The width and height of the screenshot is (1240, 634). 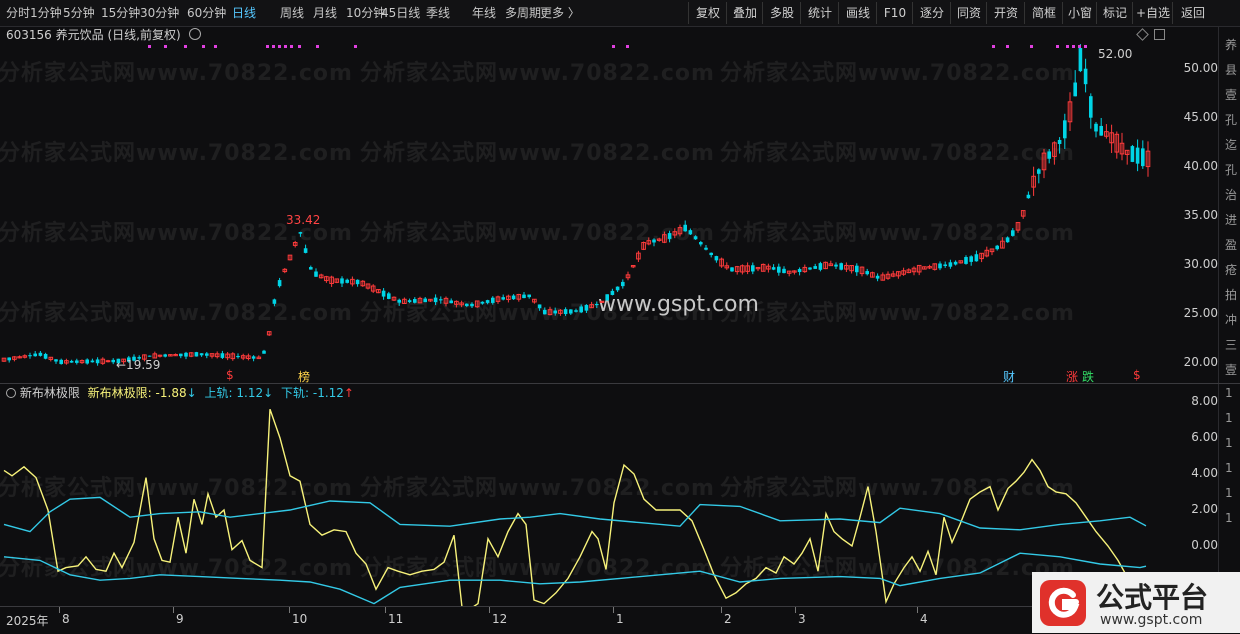 What do you see at coordinates (328, 393) in the screenshot?
I see `lower-band-value: -1.12` at bounding box center [328, 393].